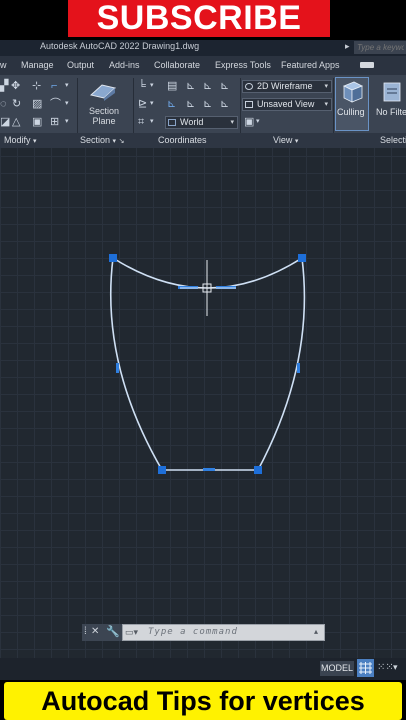 Image resolution: width=406 pixels, height=720 pixels. I want to click on ucs-view-icon: ⊾, so click(171, 104).